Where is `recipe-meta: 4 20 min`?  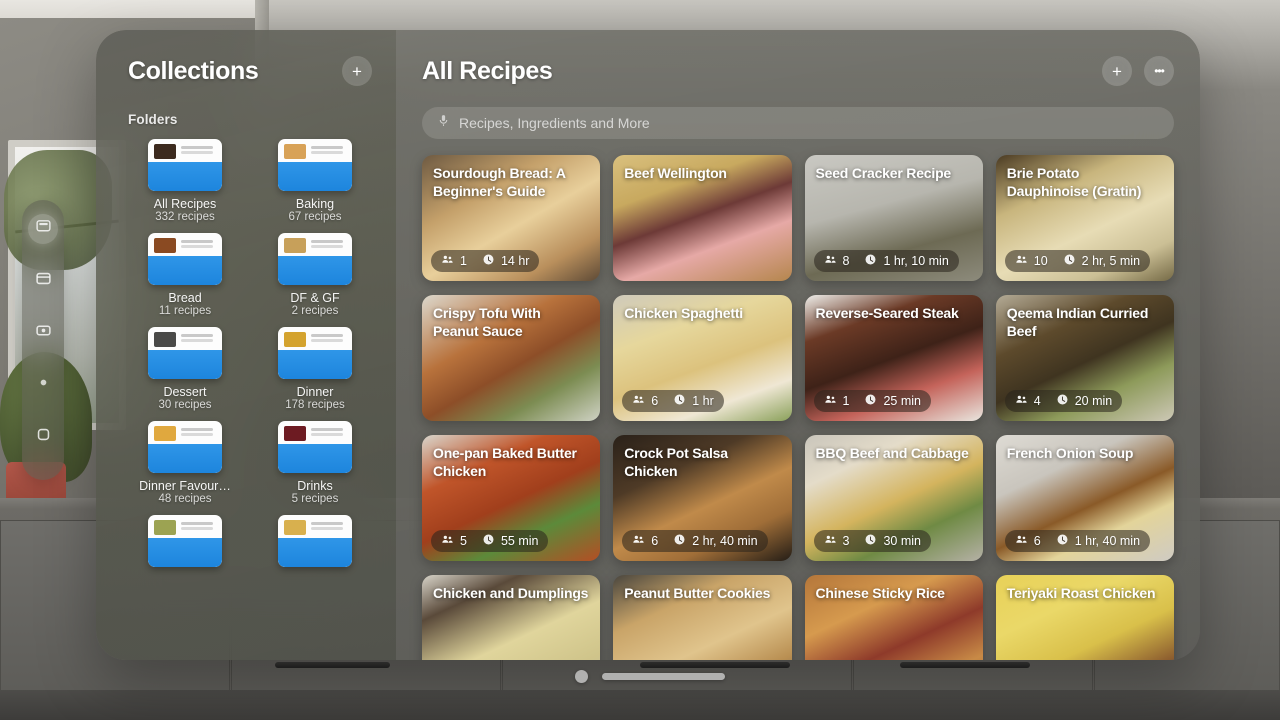 recipe-meta: 4 20 min is located at coordinates (1063, 401).